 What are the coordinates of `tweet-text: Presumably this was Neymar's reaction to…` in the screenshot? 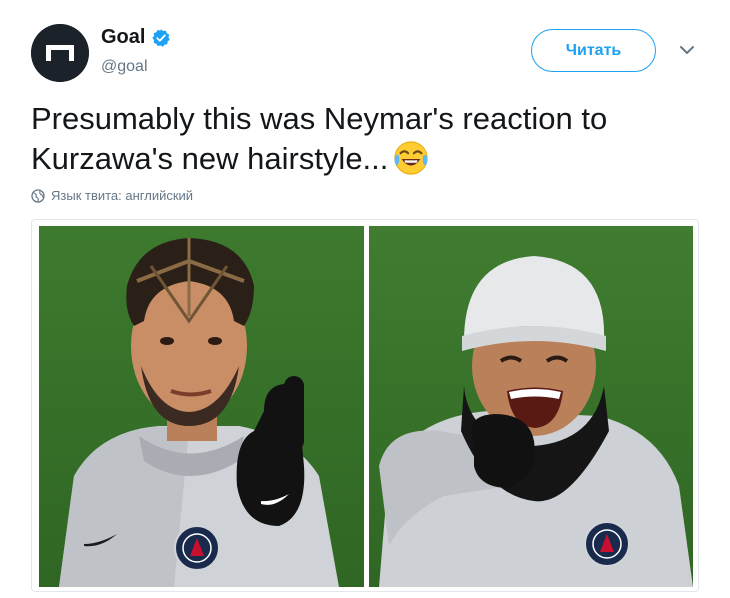 It's located at (371, 139).